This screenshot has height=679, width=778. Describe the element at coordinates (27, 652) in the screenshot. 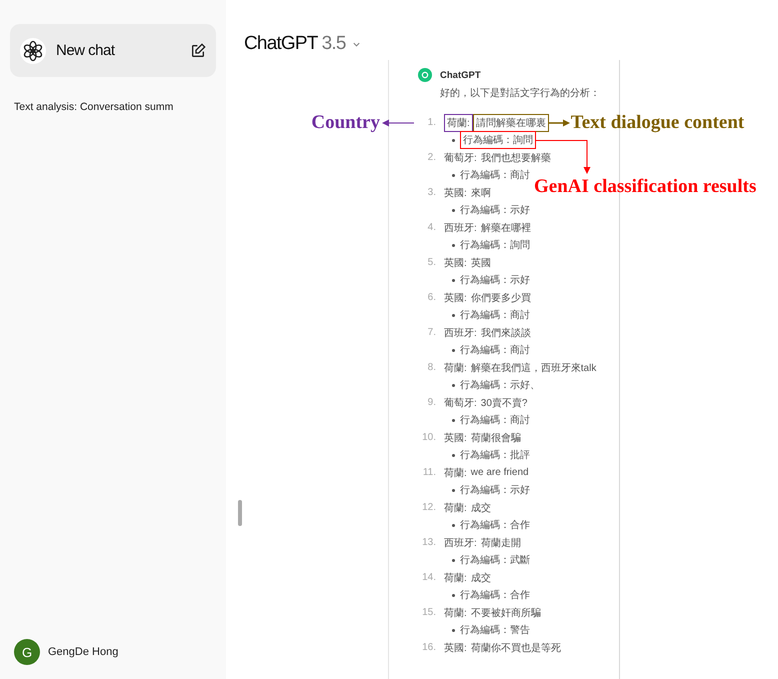

I see `user-avatar: G` at that location.